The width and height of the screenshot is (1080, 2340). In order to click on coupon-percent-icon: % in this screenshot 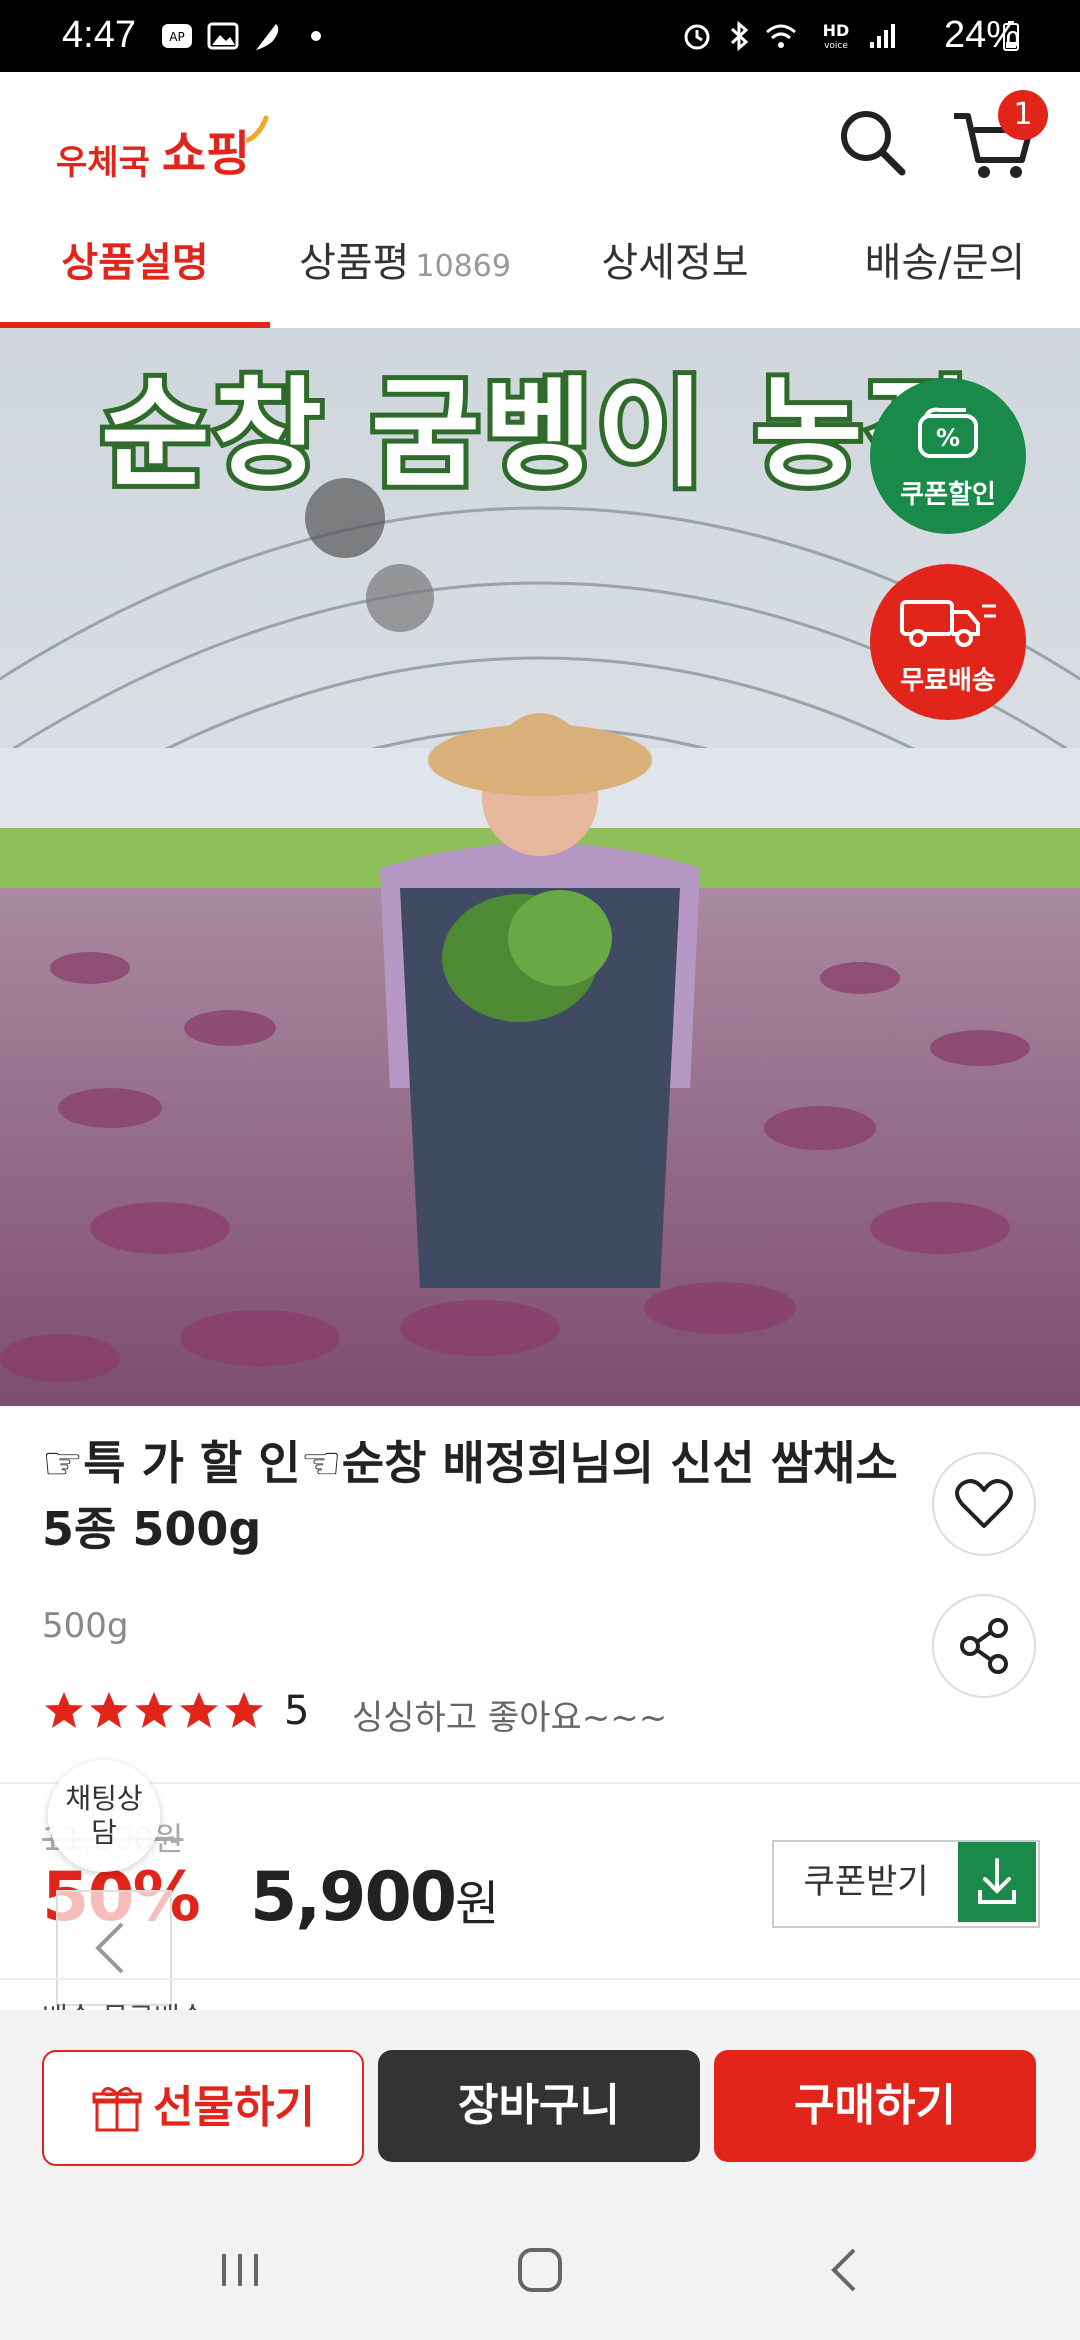, I will do `click(948, 432)`.